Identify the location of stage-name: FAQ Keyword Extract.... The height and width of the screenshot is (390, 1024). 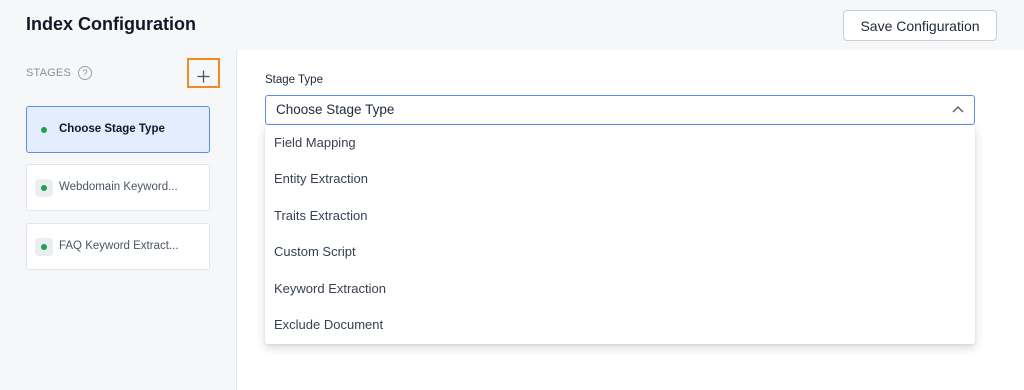
(119, 246).